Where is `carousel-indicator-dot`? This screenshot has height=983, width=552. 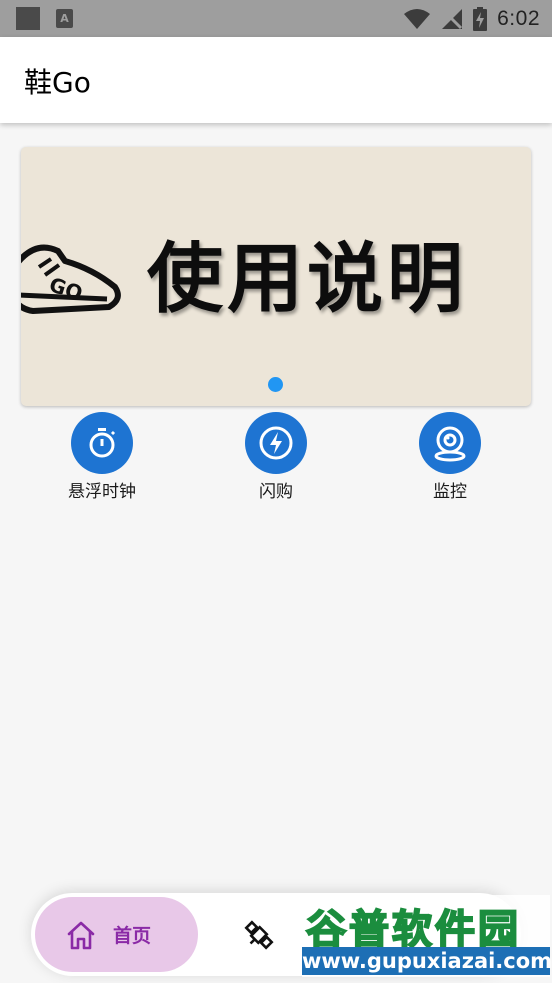
carousel-indicator-dot is located at coordinates (275, 384).